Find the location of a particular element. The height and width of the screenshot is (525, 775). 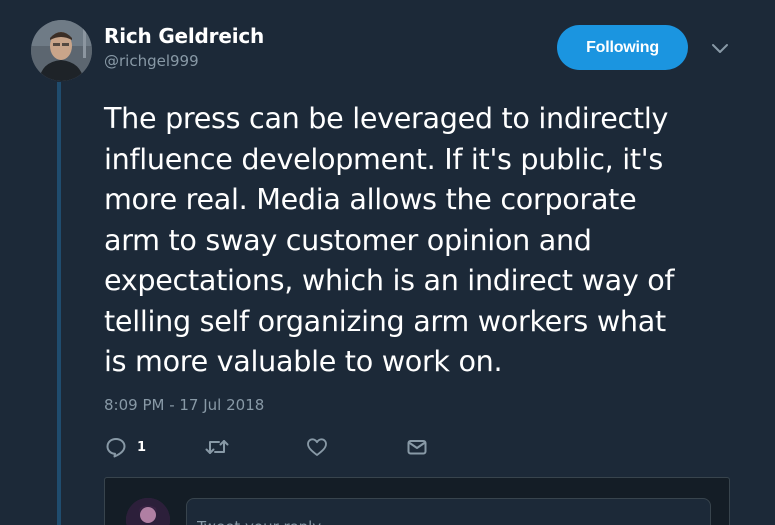

reply-composer is located at coordinates (417, 501).